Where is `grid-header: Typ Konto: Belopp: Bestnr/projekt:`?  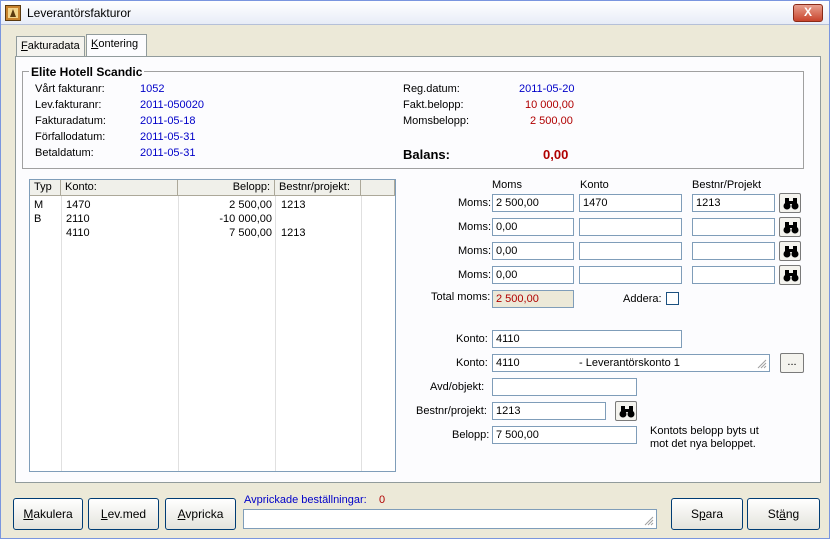
grid-header: Typ Konto: Belopp: Bestnr/projekt: is located at coordinates (212, 188).